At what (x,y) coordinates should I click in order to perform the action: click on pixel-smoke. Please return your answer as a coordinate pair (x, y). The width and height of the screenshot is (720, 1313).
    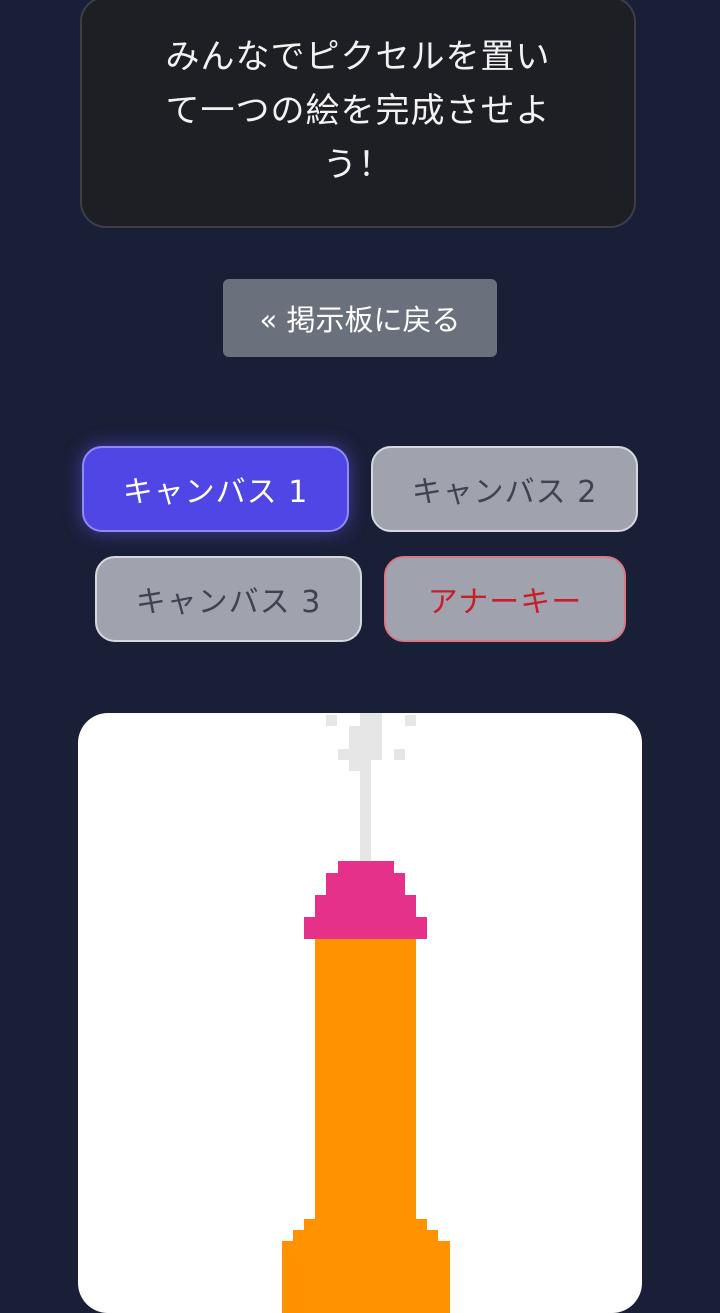
    Looking at the image, I should click on (371, 787).